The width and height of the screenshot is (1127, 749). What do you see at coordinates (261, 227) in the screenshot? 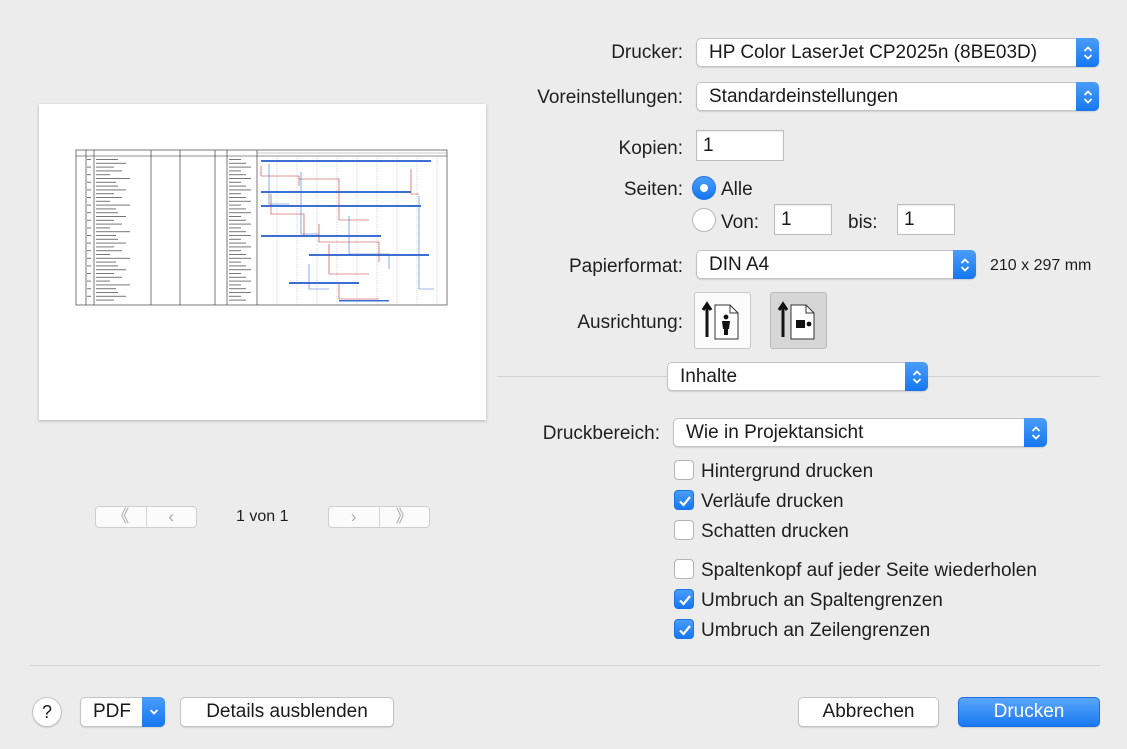
I see `gantt-preview-thumbnail` at bounding box center [261, 227].